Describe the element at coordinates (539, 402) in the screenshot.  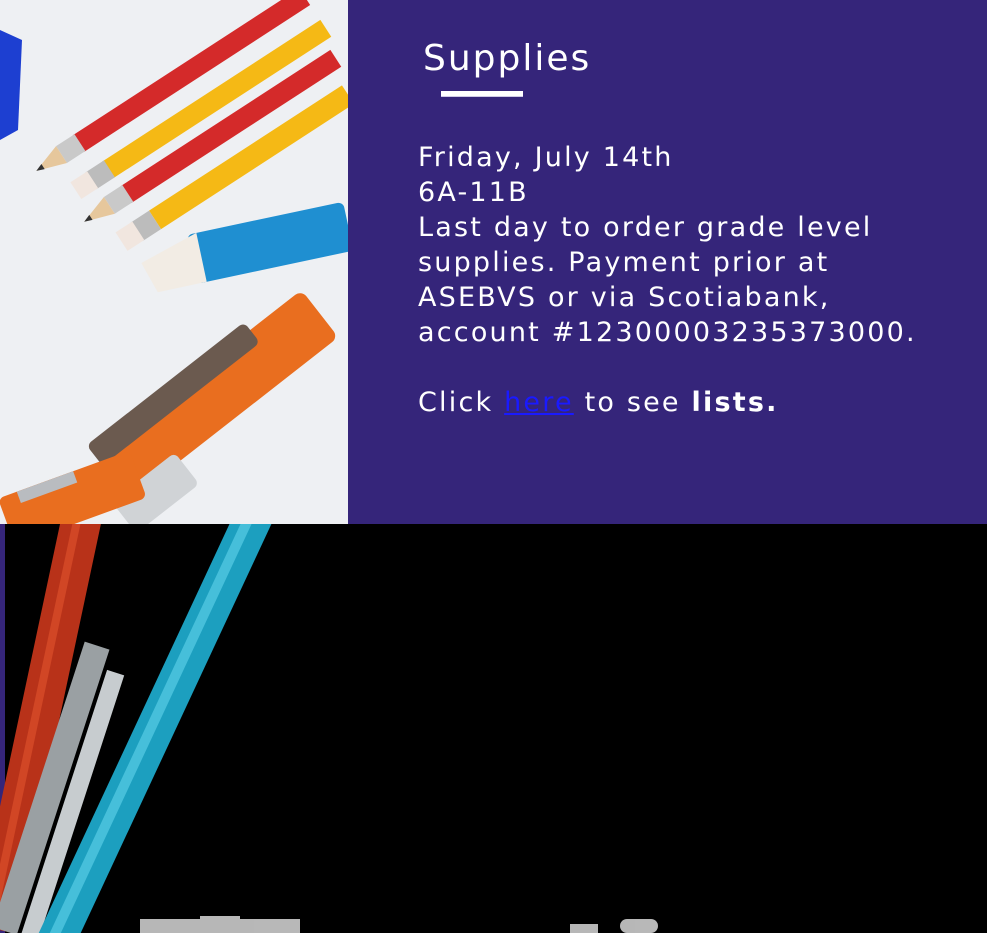
I see `here-link: here` at that location.